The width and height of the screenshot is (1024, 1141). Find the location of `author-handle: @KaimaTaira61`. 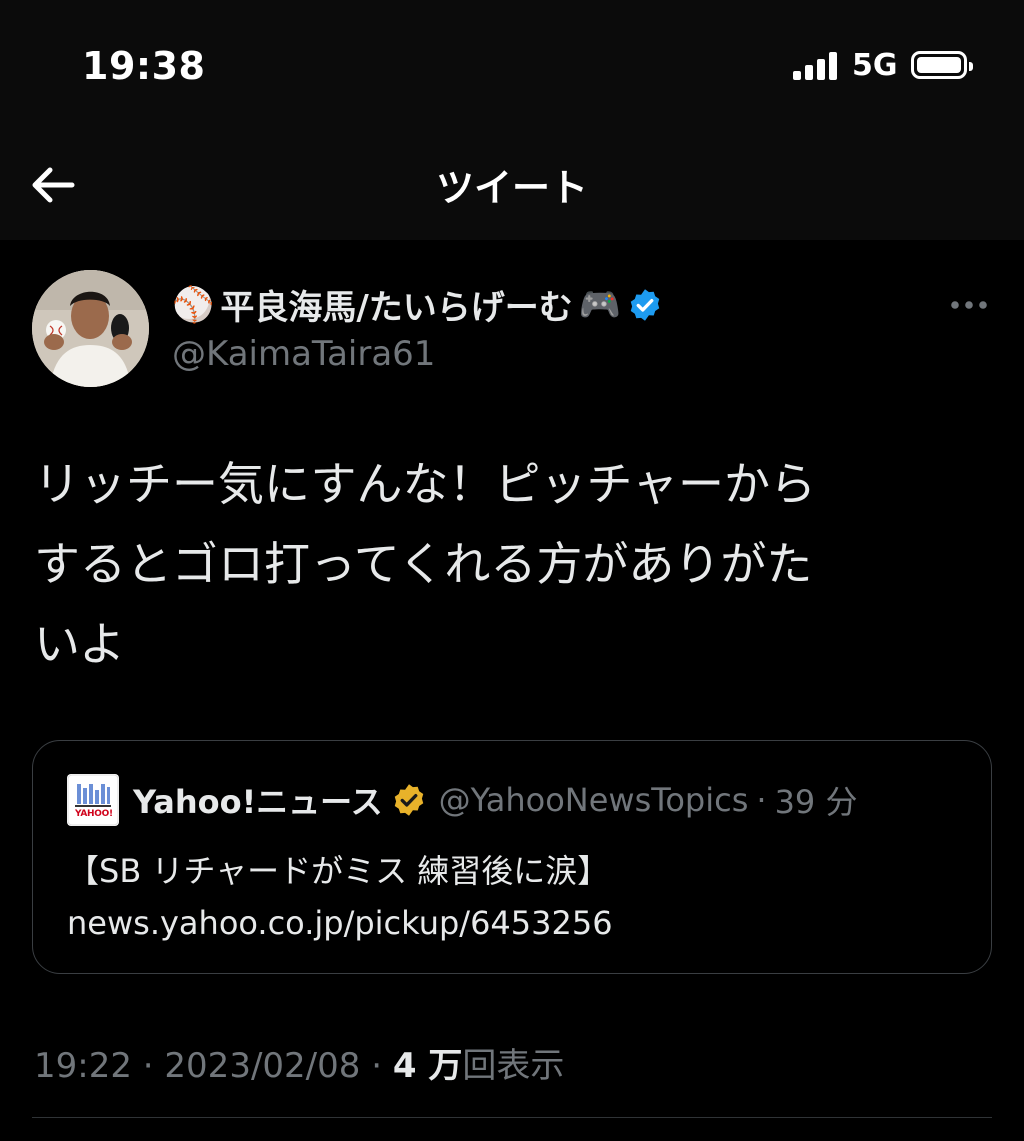

author-handle: @KaimaTaira61 is located at coordinates (303, 354).